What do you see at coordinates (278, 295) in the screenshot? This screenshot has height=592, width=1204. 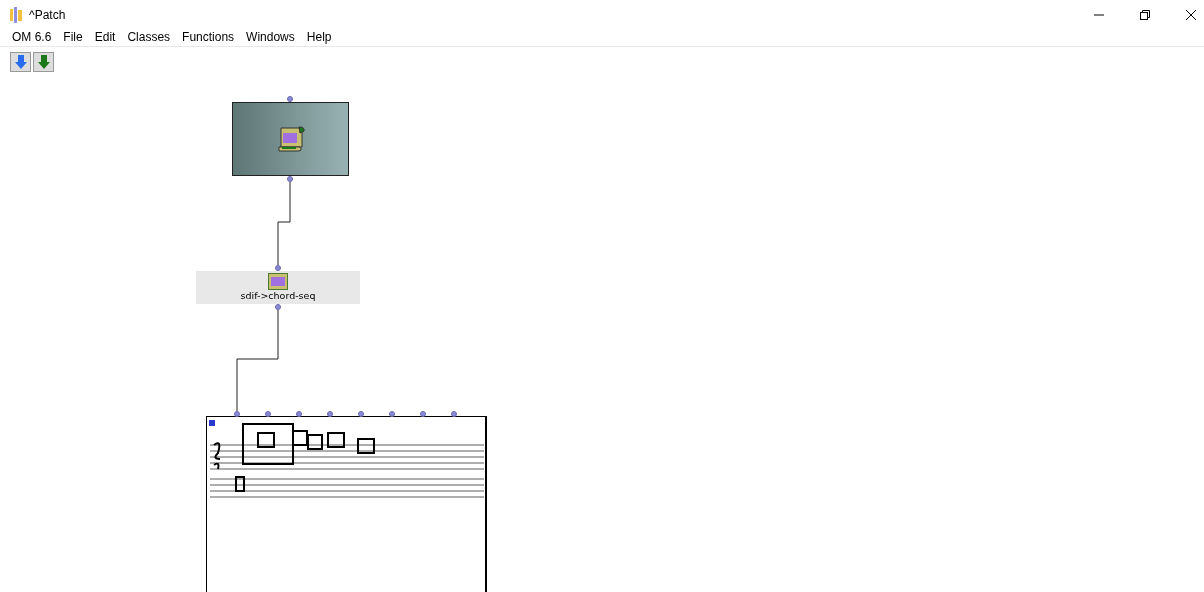 I see `function-label: sdif->chord-seq` at bounding box center [278, 295].